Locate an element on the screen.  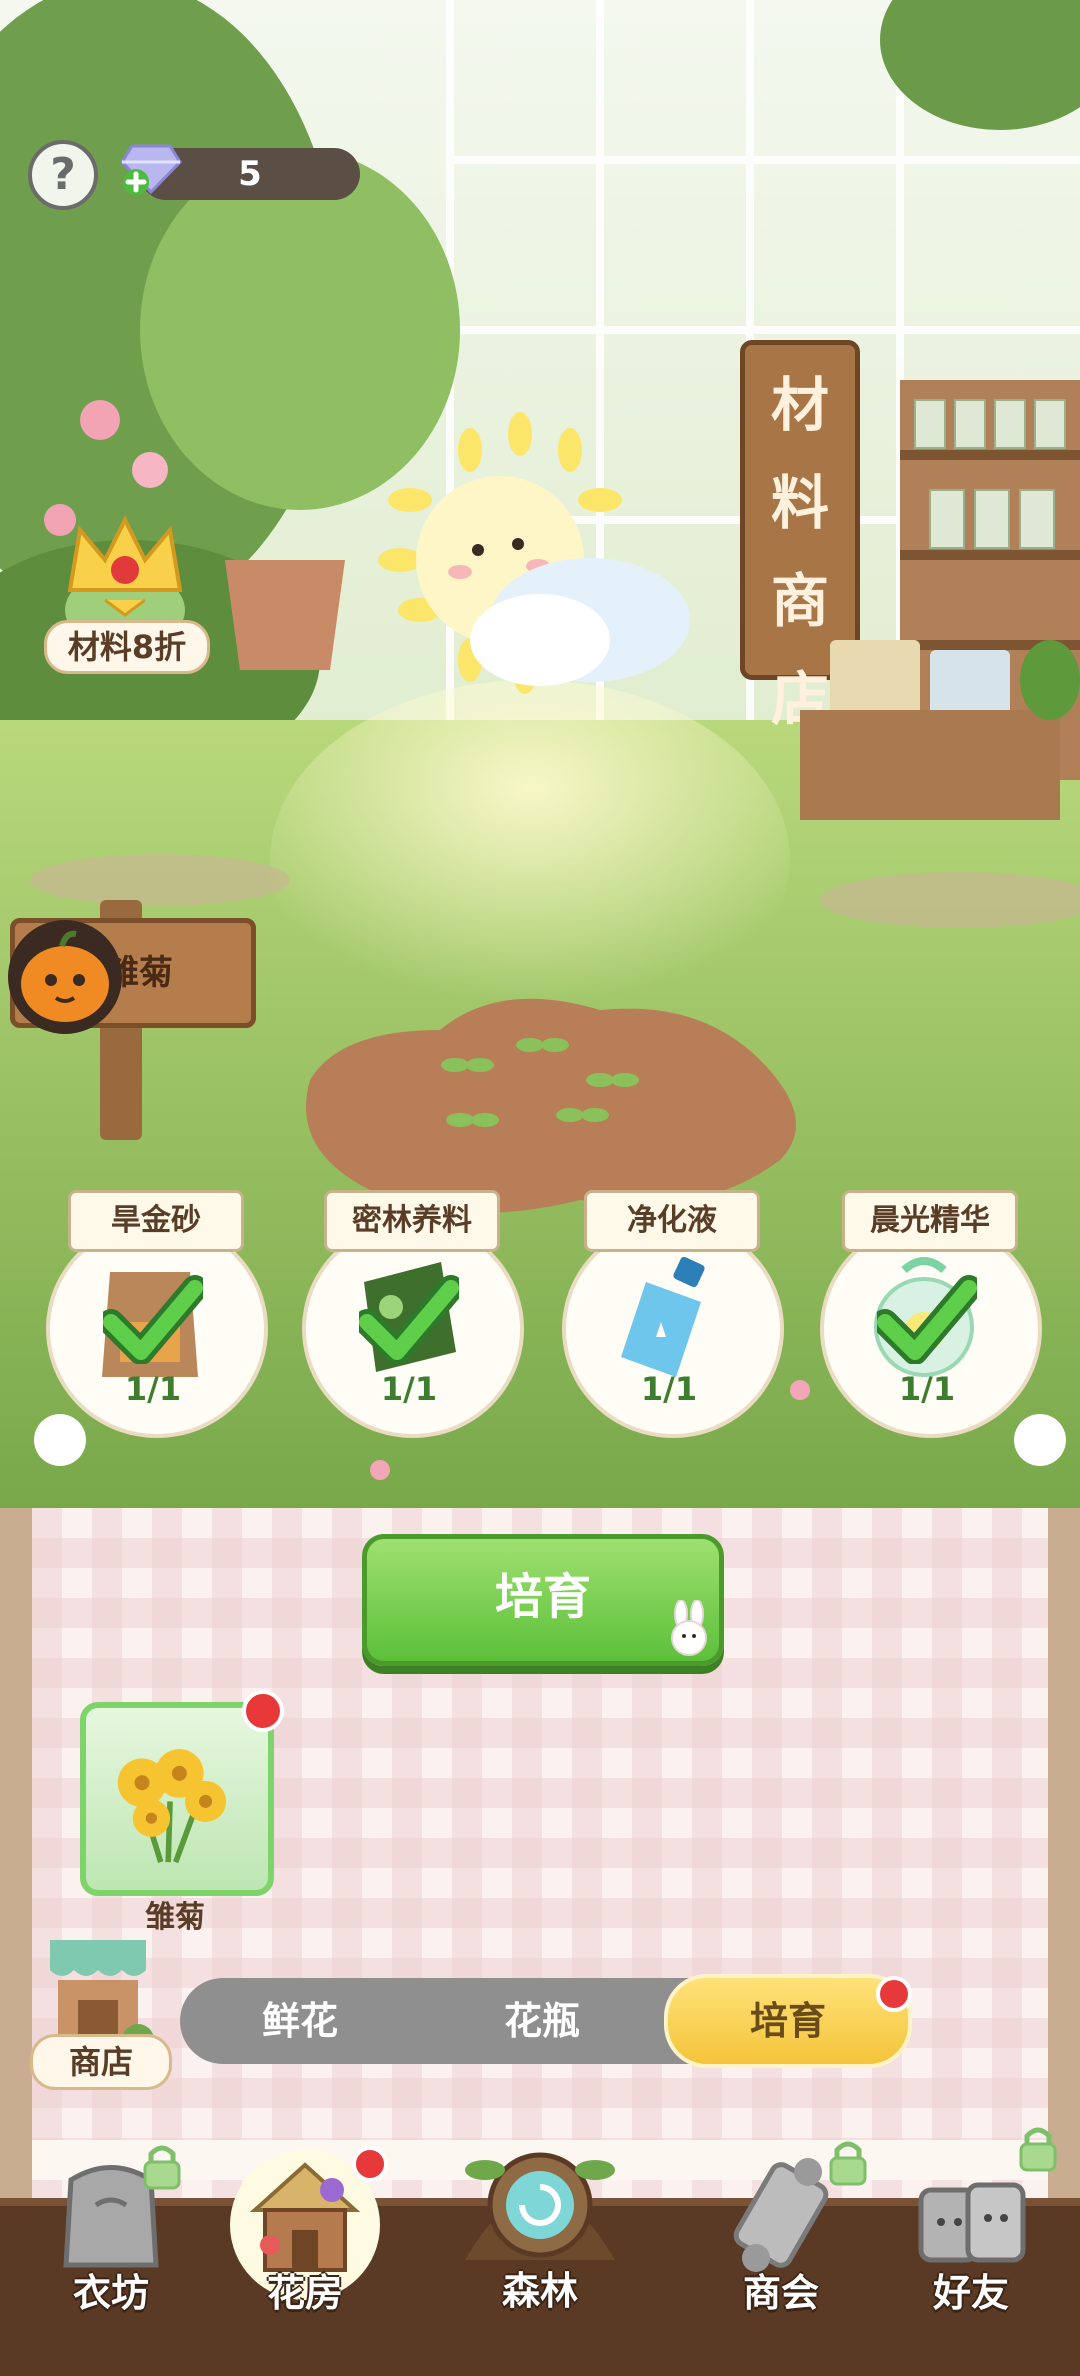
nav-label: 森林 is located at coordinates (539, 2291).